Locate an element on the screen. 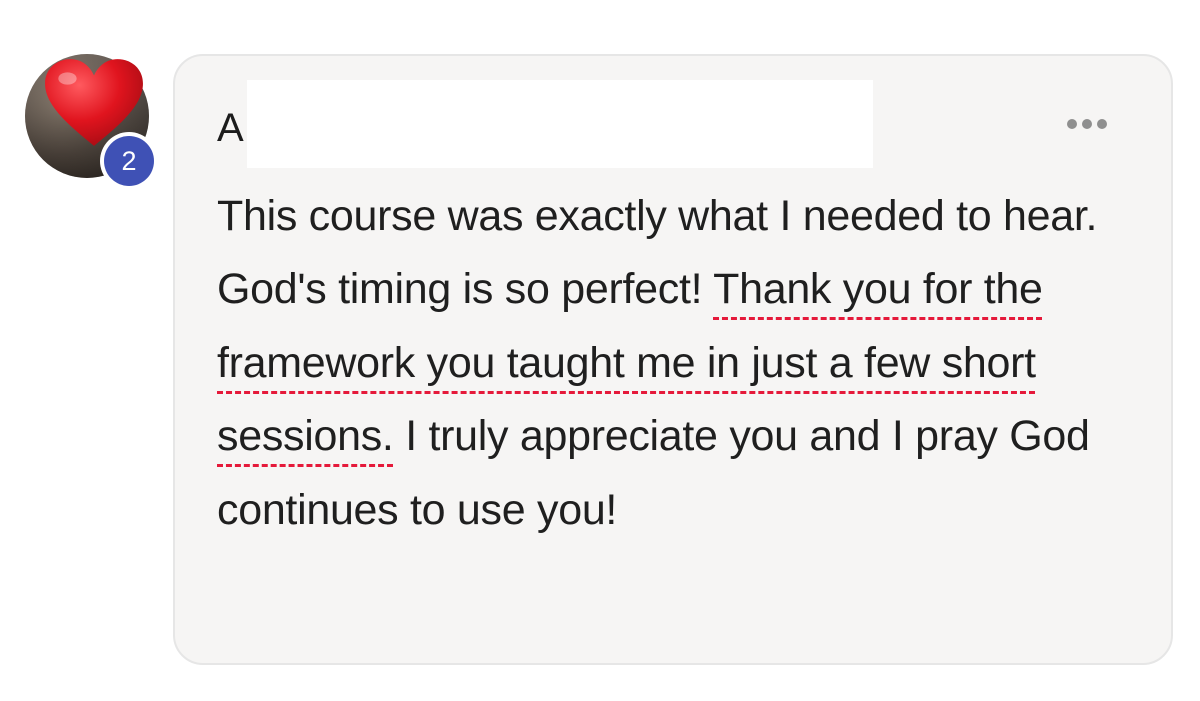 Image resolution: width=1200 pixels, height=701 pixels. author-name: A is located at coordinates (230, 128).